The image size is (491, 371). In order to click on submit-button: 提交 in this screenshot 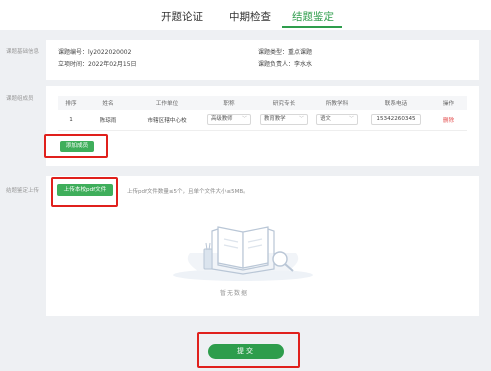, I will do `click(246, 351)`.